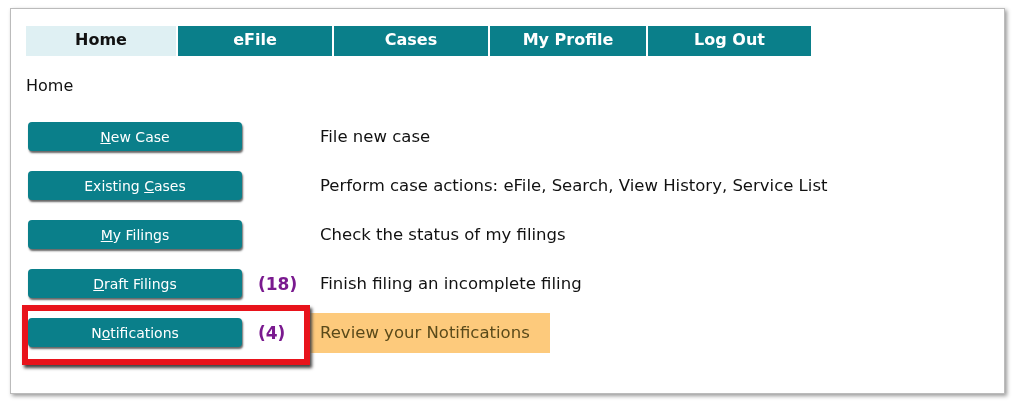 This screenshot has height=404, width=1012. I want to click on nav-tab: Cases, so click(412, 41).